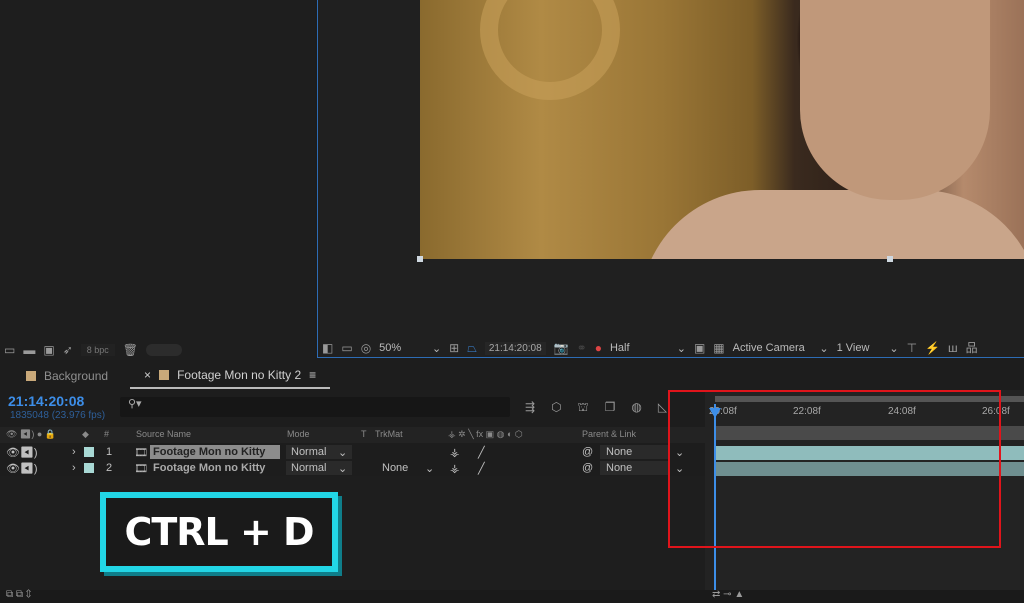  What do you see at coordinates (596, 407) in the screenshot?
I see `timeline-switches: ⇶ ⬡ ⛫ ❐ ◍ ◺` at bounding box center [596, 407].